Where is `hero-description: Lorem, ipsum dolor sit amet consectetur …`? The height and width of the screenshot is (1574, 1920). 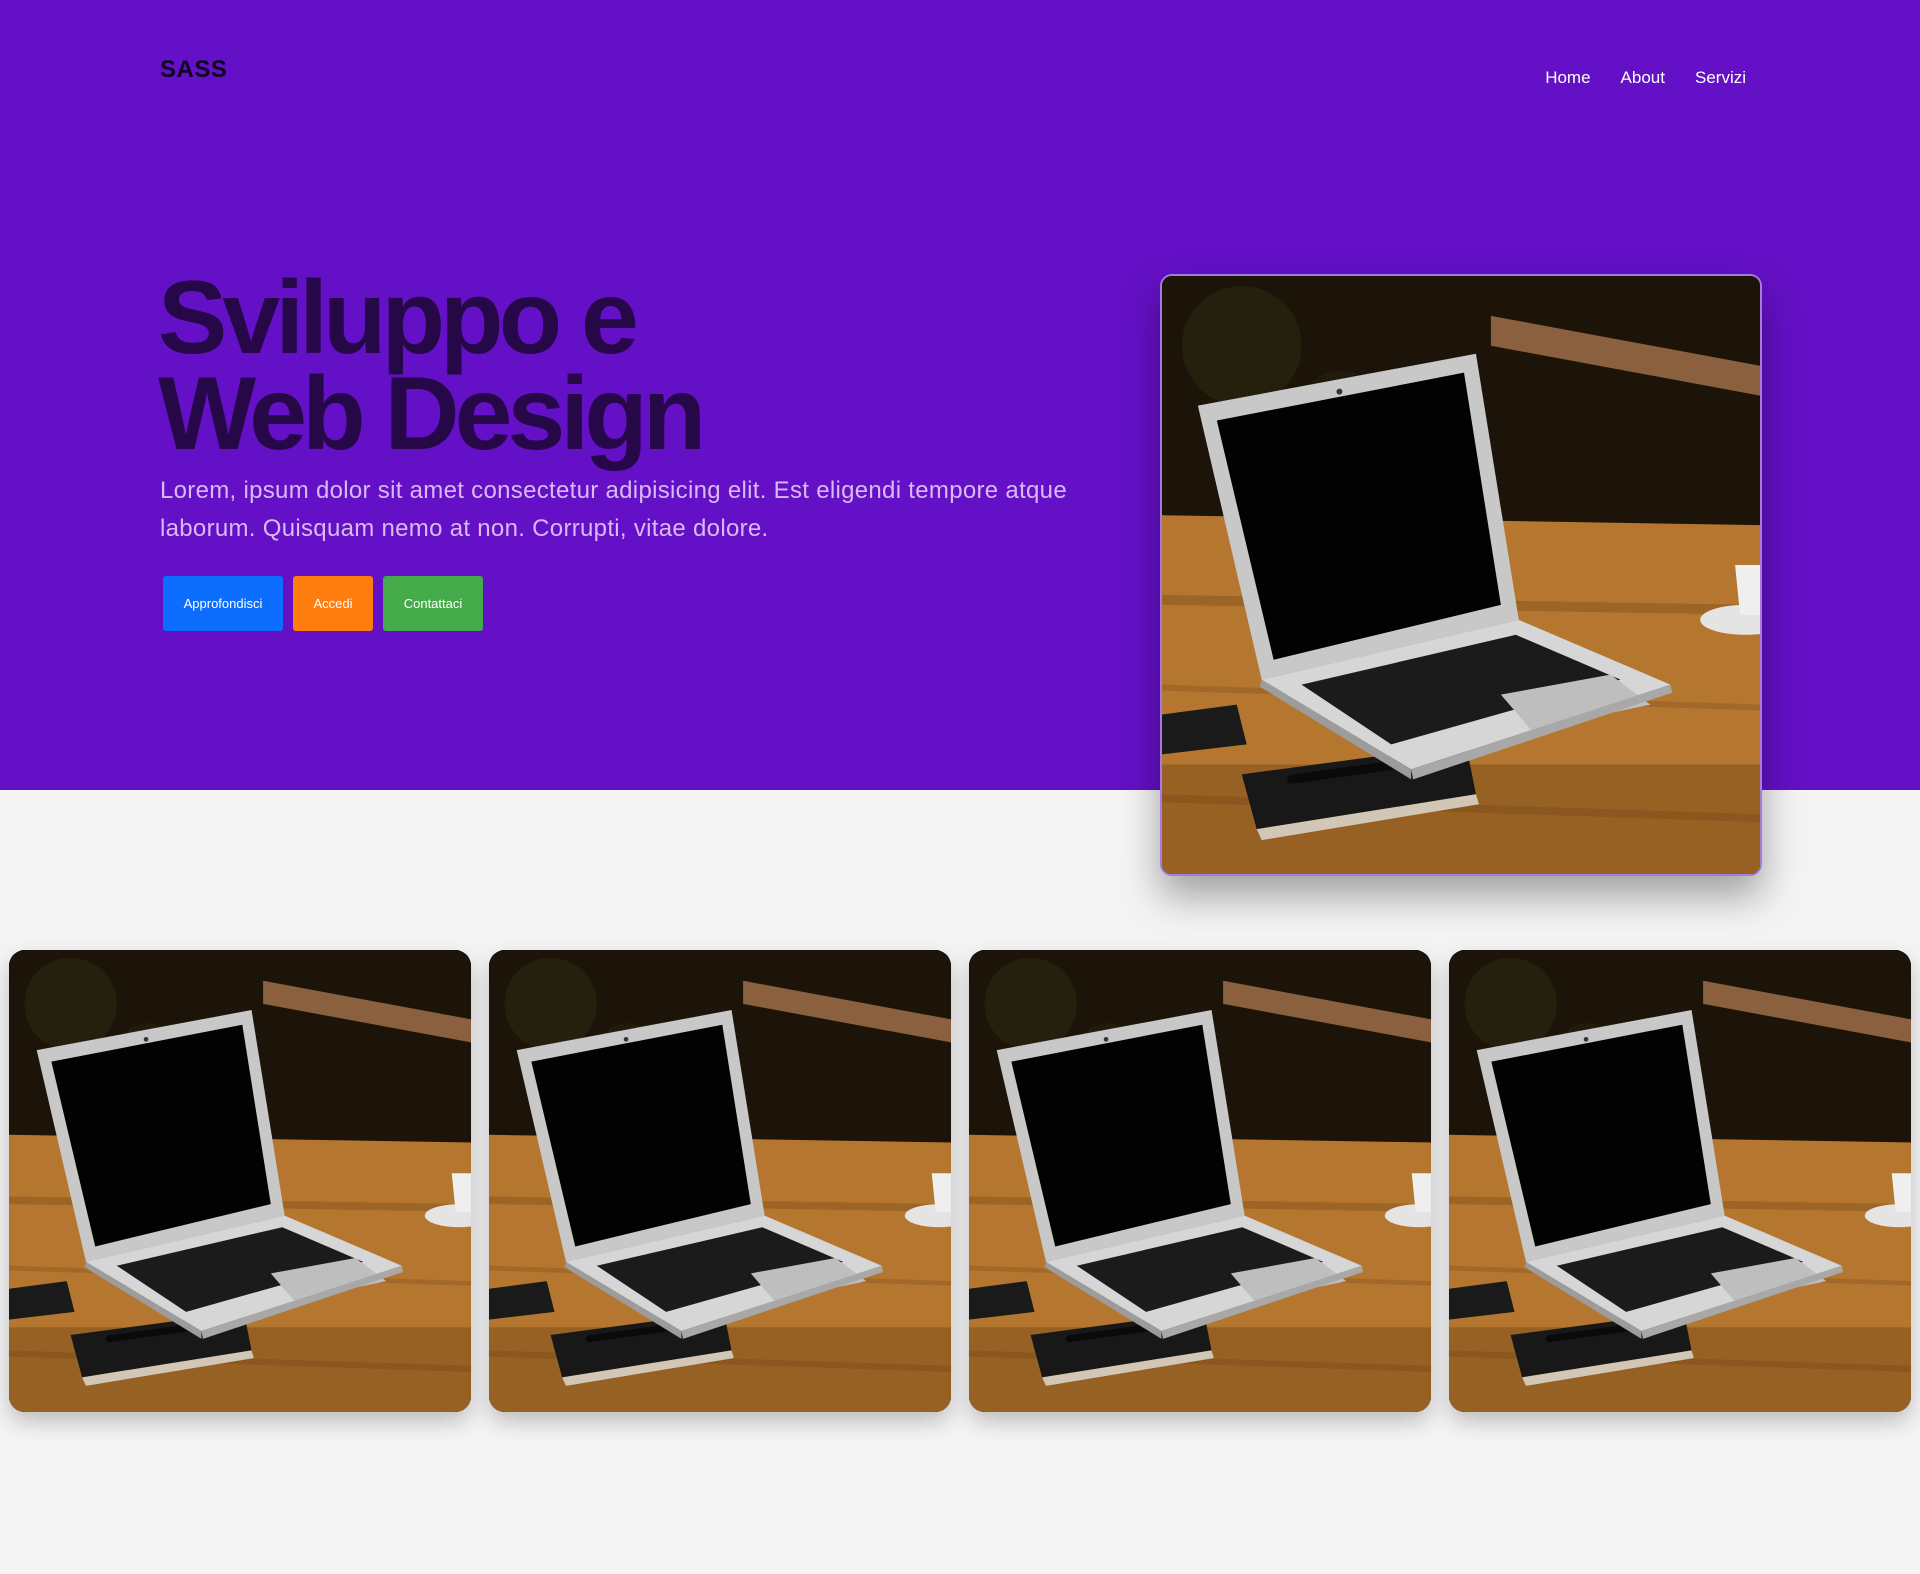 hero-description: Lorem, ipsum dolor sit amet consectetur … is located at coordinates (613, 509).